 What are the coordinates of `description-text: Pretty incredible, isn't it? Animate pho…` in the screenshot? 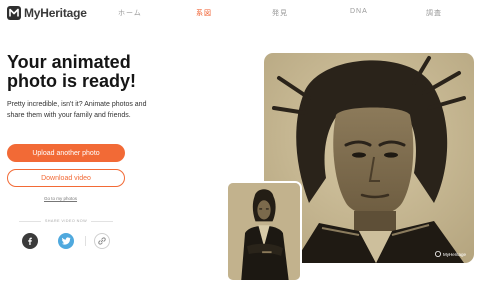 It's located at (77, 110).